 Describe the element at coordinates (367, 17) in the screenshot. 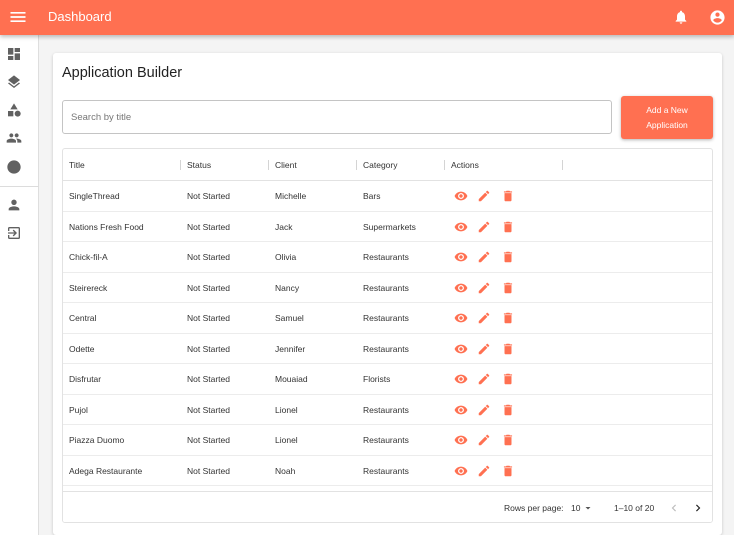

I see `app-bar: Dashboard` at that location.